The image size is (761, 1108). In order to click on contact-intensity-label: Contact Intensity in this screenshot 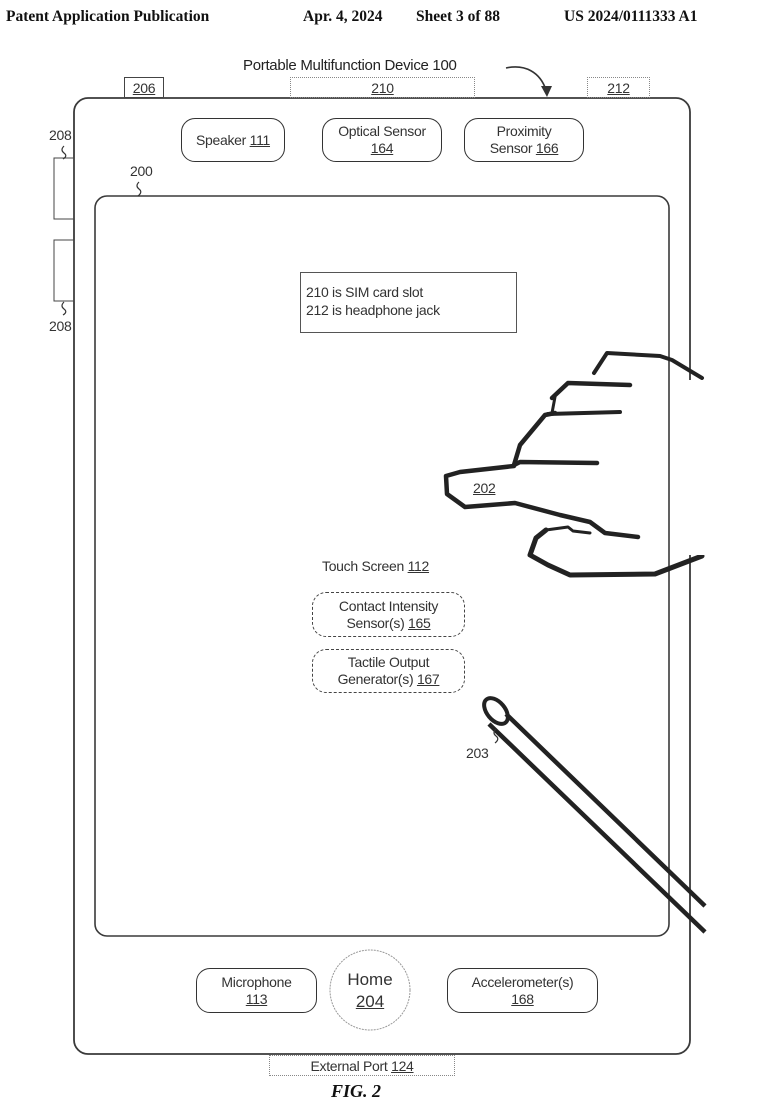, I will do `click(388, 605)`.